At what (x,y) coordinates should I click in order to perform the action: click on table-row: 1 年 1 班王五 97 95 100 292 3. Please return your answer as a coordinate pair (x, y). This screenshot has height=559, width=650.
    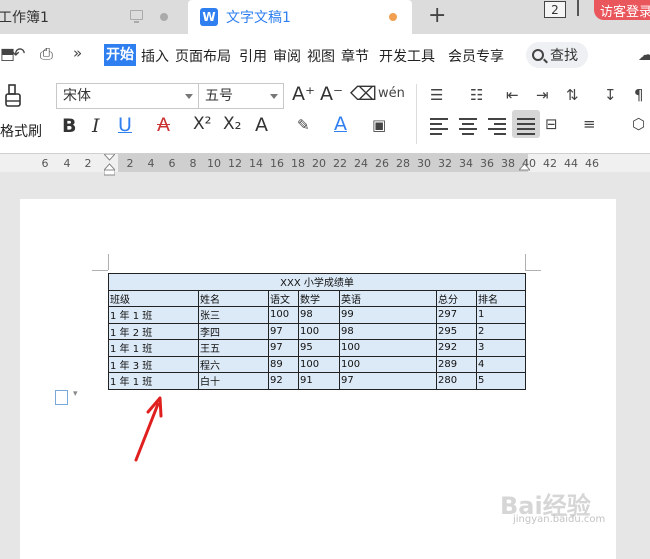
    Looking at the image, I should click on (317, 348).